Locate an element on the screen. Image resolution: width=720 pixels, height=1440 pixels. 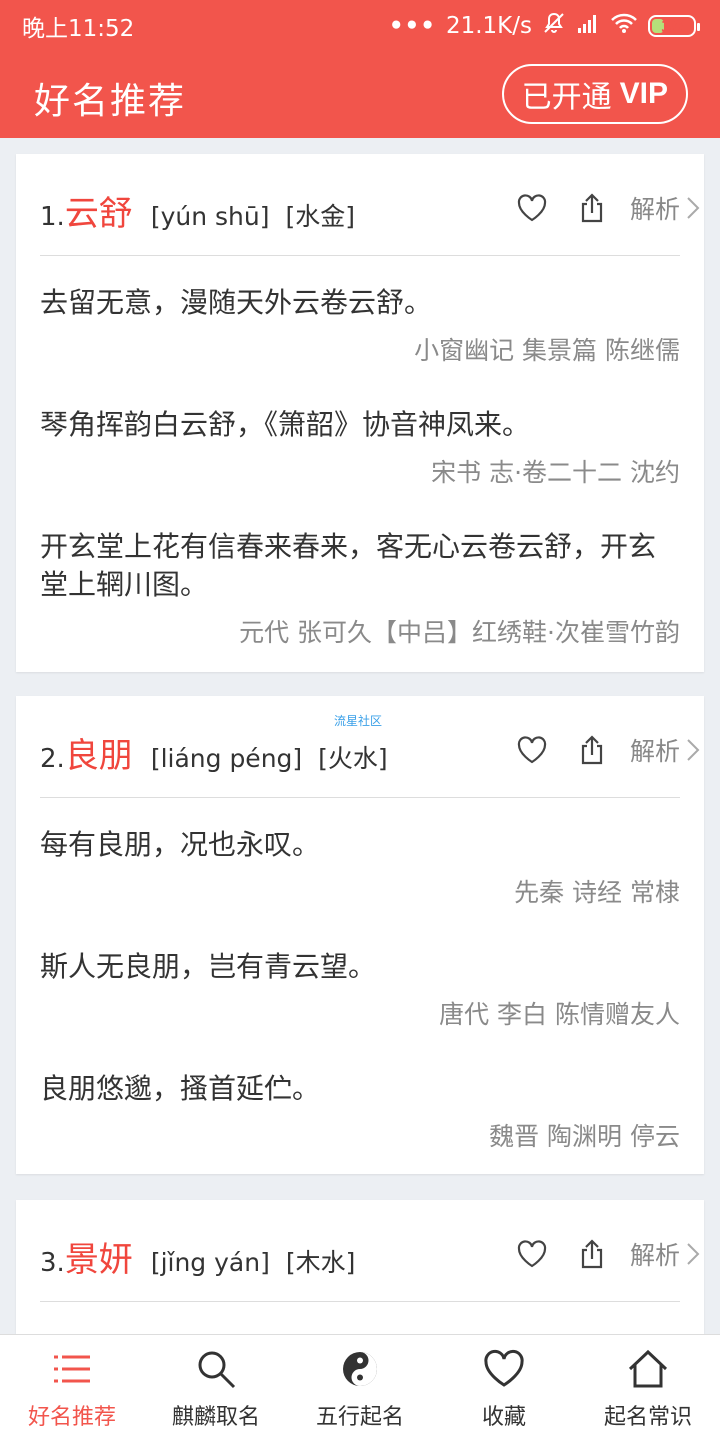
quote-line: 去留无意，漫随天外云卷云舒。 is located at coordinates (236, 302).